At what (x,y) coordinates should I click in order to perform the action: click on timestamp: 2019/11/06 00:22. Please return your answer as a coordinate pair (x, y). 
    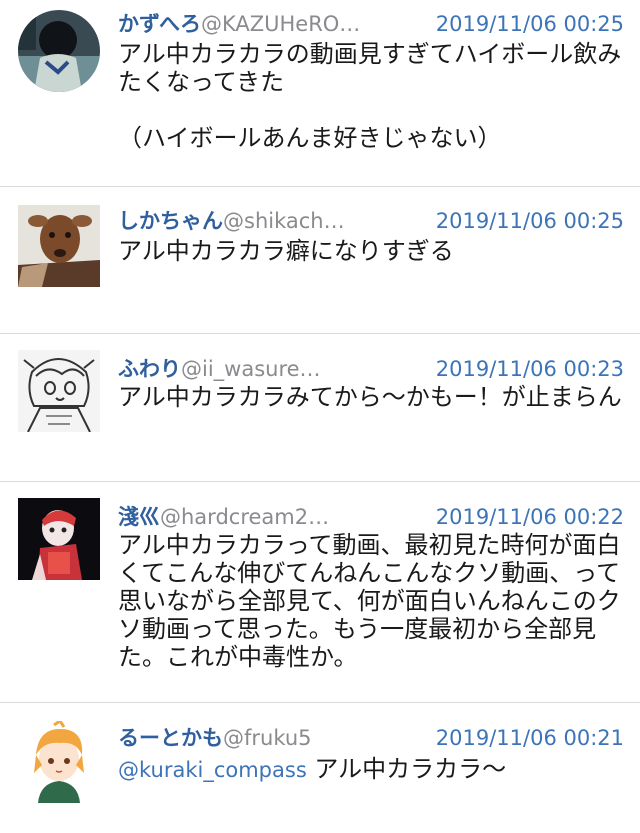
    Looking at the image, I should click on (530, 517).